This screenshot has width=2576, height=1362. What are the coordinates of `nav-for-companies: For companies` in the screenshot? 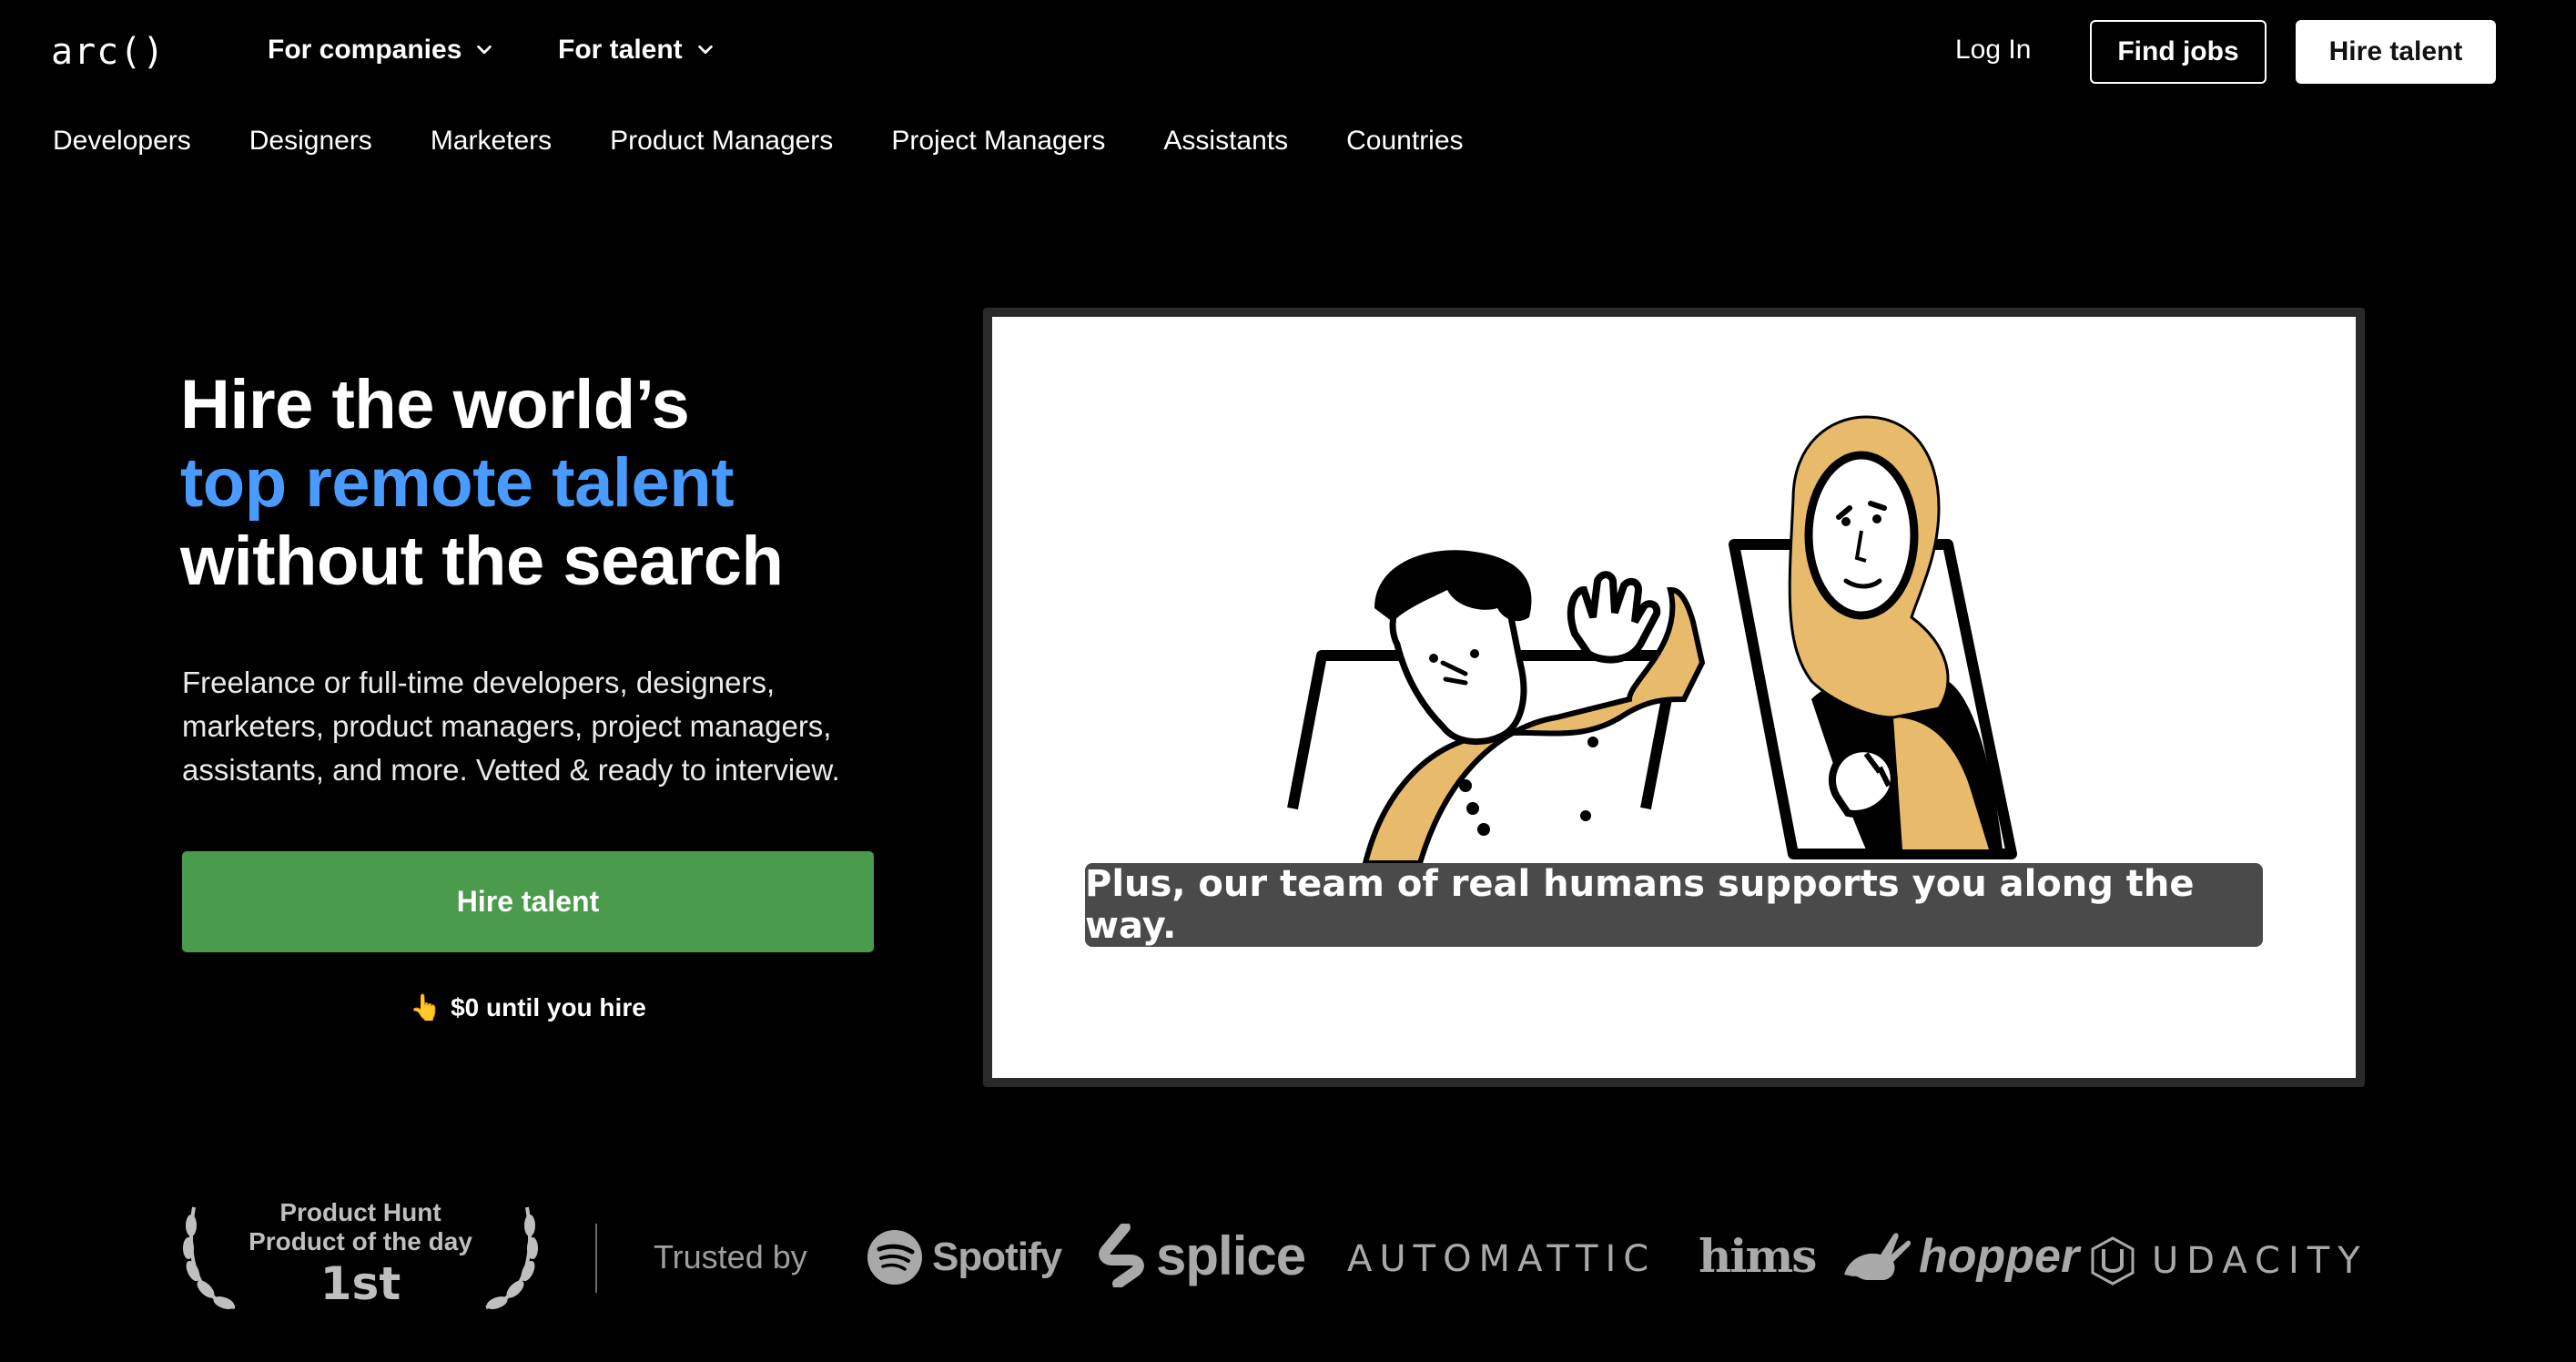 It's located at (381, 51).